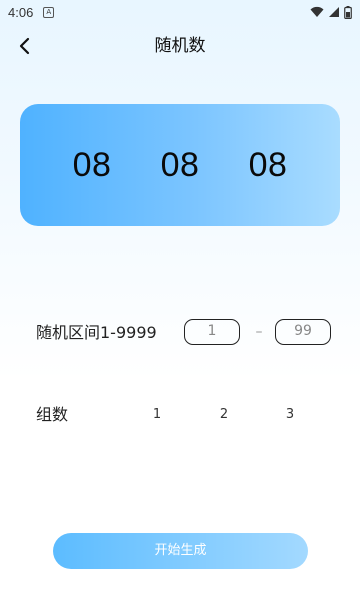 The image size is (360, 600). Describe the element at coordinates (180, 551) in the screenshot. I see `start-generate-button: 开始生成` at that location.